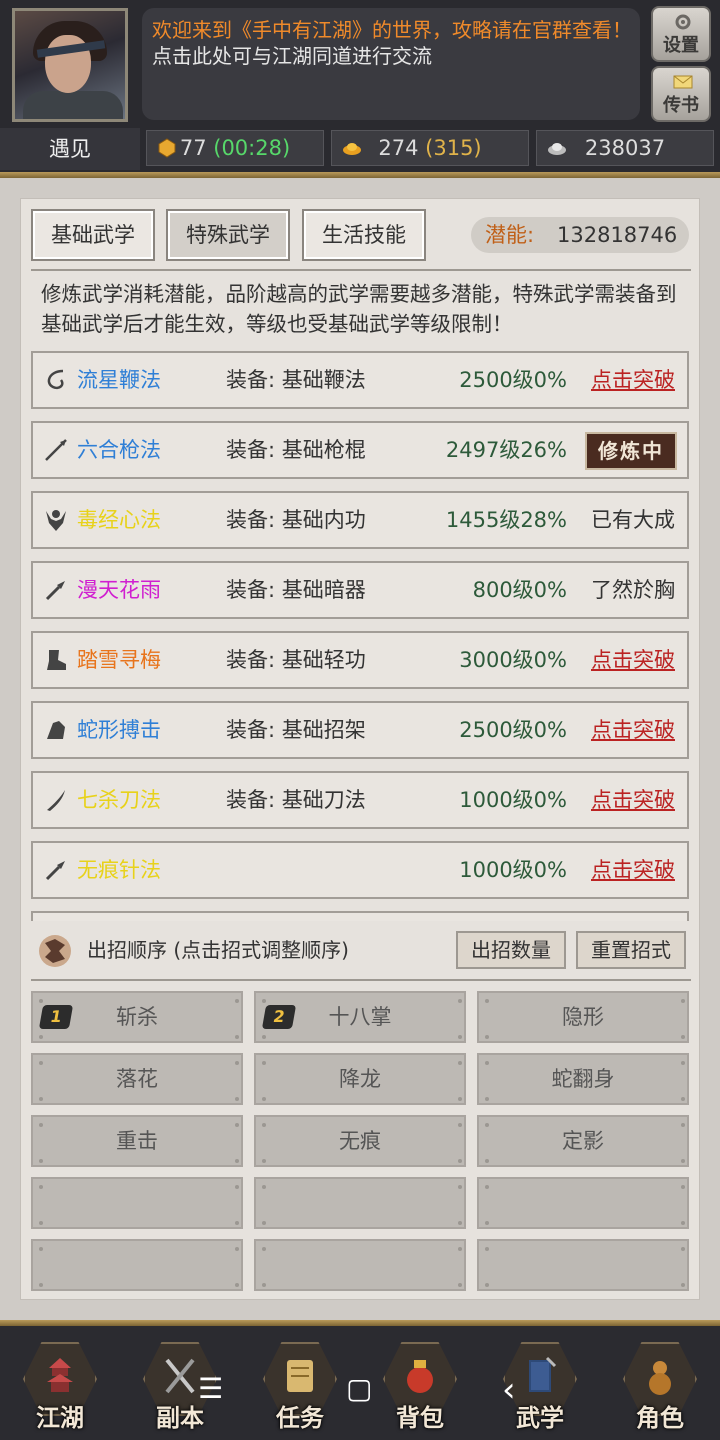 Image resolution: width=720 pixels, height=1440 pixels. What do you see at coordinates (137, 1017) in the screenshot?
I see `move-slot: 1 斩杀` at bounding box center [137, 1017].